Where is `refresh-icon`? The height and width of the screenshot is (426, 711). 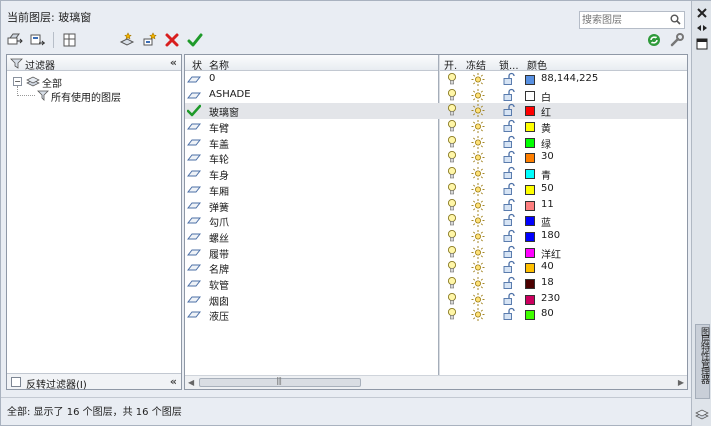
refresh-icon is located at coordinates (654, 40).